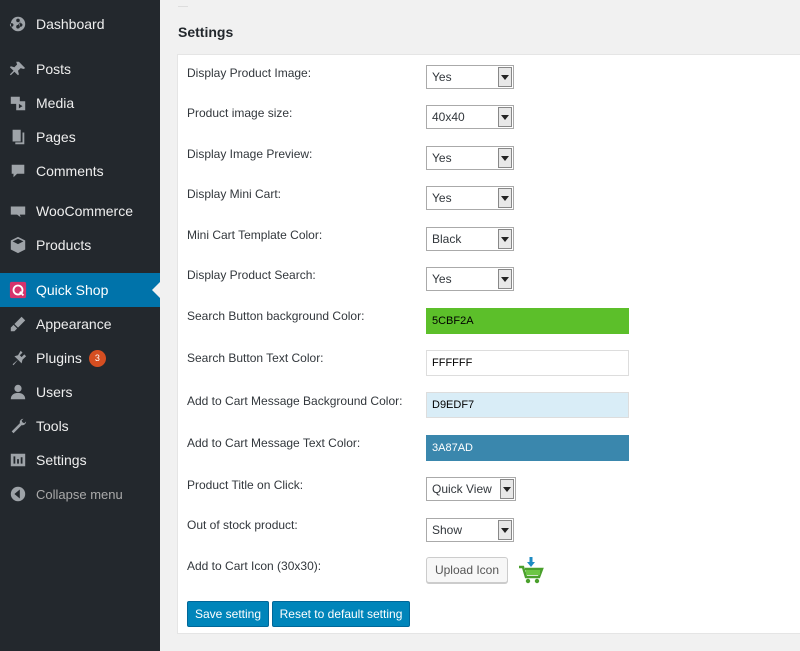 This screenshot has width=800, height=651. What do you see at coordinates (527, 363) in the screenshot?
I see `search-button-text-color-input: FFFFFF` at bounding box center [527, 363].